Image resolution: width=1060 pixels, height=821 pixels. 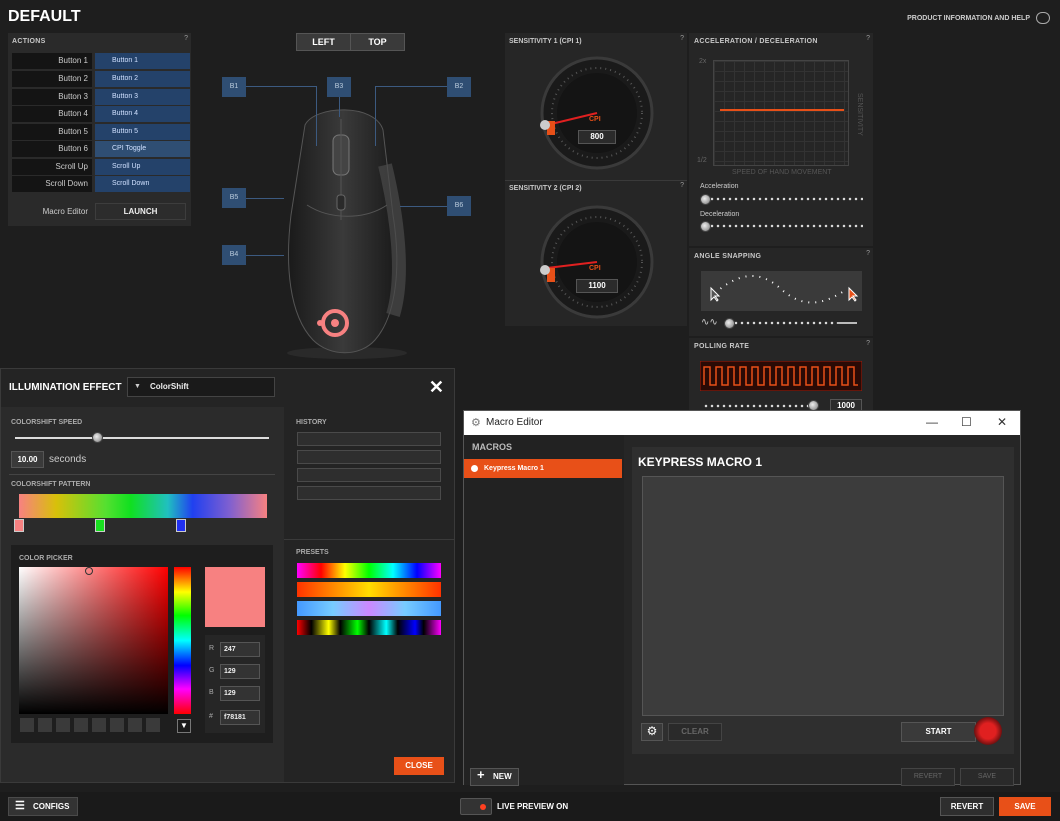 What do you see at coordinates (988, 731) in the screenshot?
I see `record-icon` at bounding box center [988, 731].